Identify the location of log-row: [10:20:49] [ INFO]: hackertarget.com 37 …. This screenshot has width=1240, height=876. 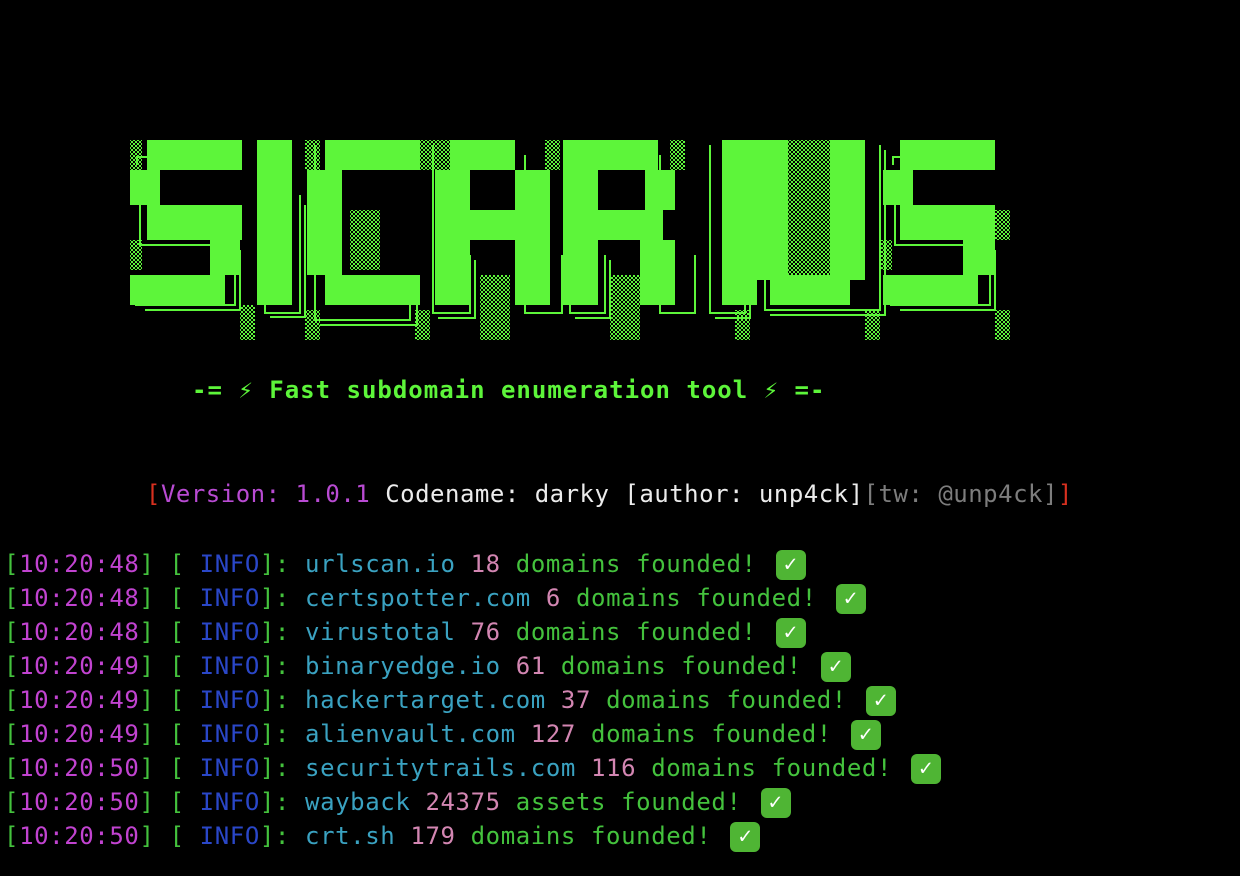
(472, 700).